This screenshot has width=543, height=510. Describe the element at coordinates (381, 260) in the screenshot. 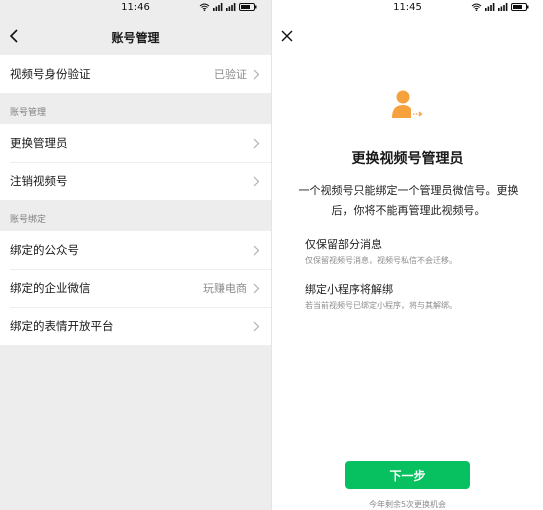

I see `option-subtitle: 仅保留视频号消息，视频号私信不会迁移。` at that location.